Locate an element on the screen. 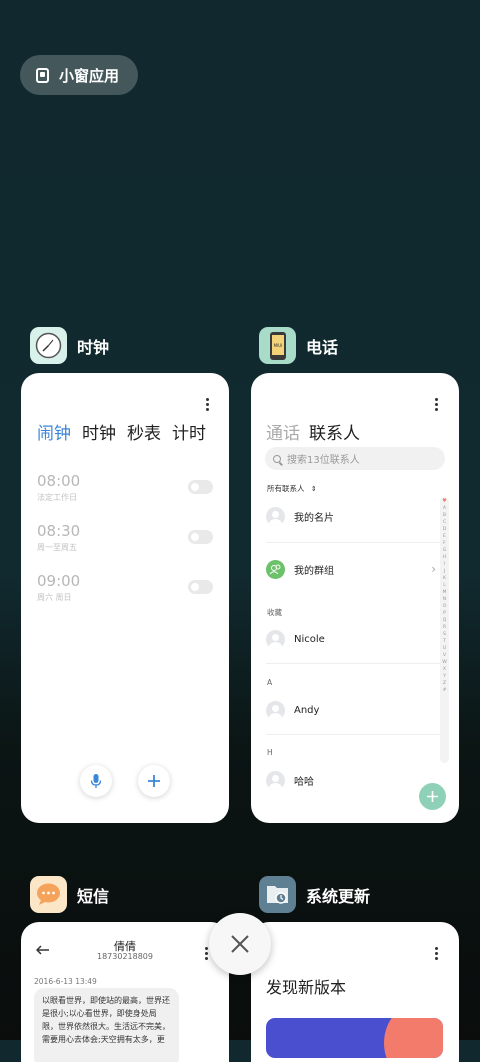 Image resolution: width=480 pixels, height=1062 pixels. index-letter: L is located at coordinates (444, 585).